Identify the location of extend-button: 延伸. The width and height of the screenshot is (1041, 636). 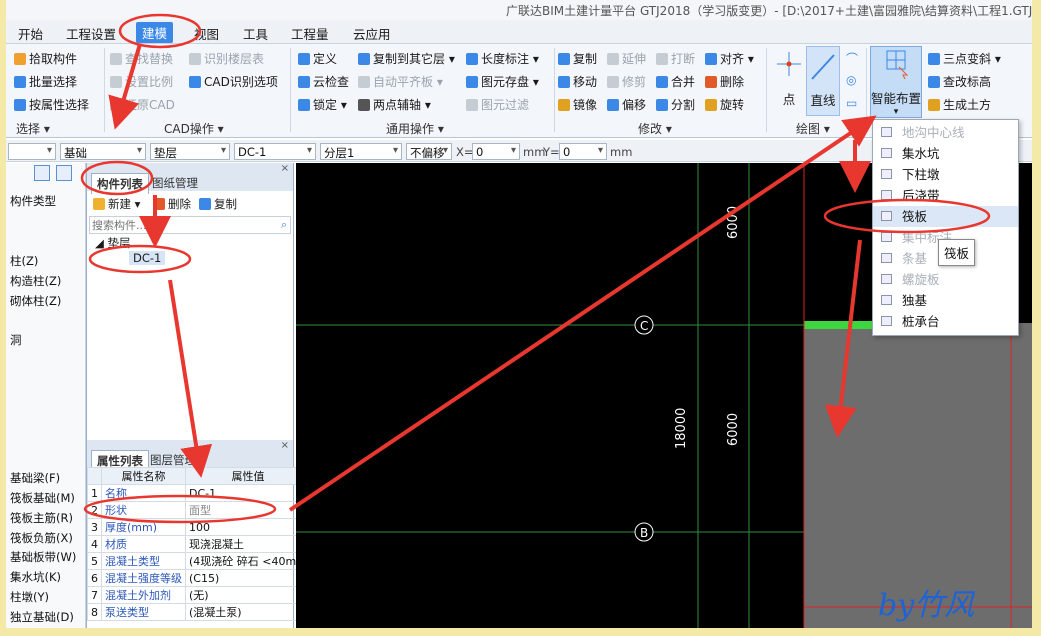
(626, 58).